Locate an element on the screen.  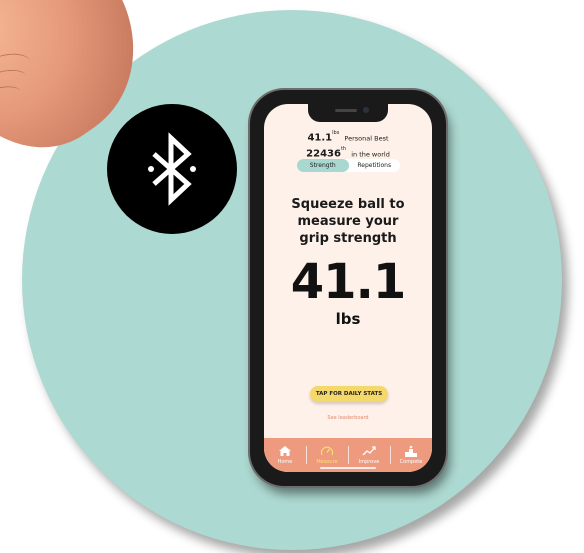
tab-strength: Strength is located at coordinates (323, 165).